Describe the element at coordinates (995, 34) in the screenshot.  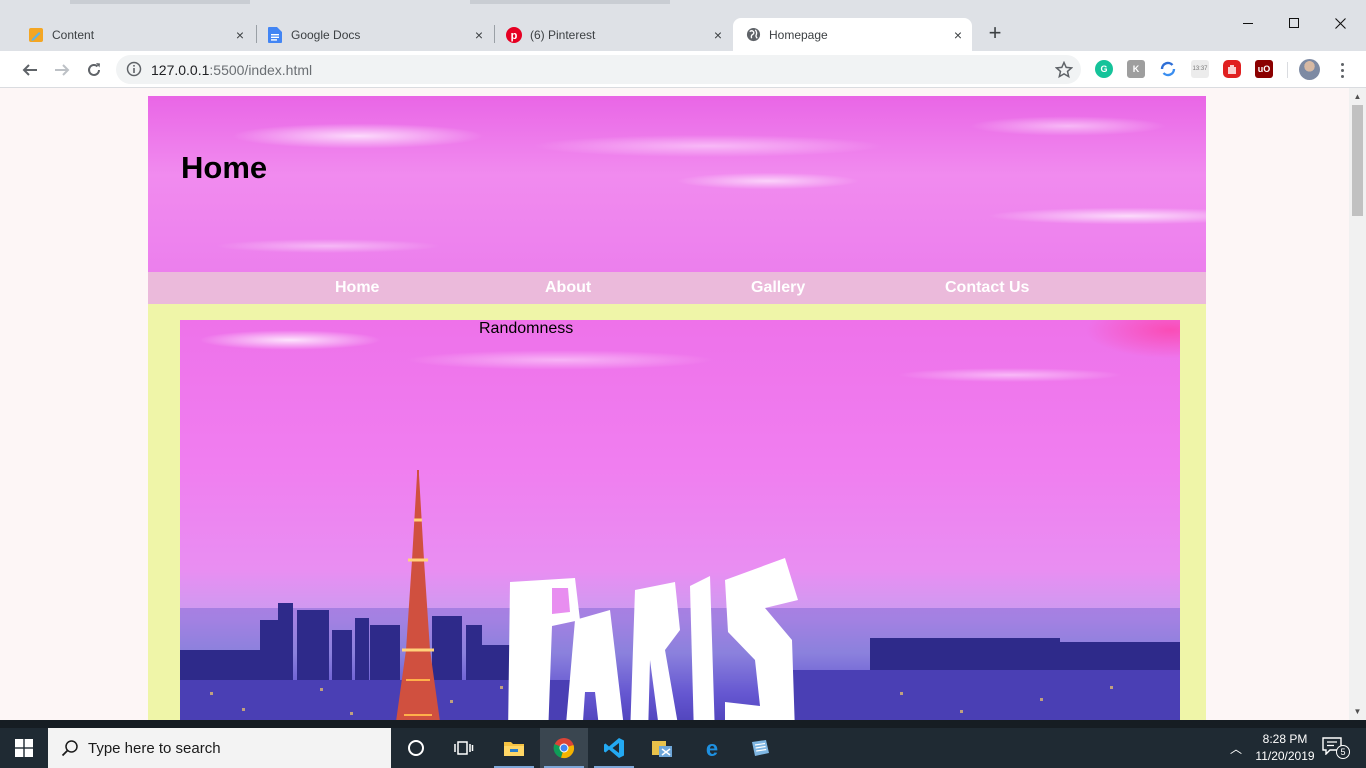
I see `new-tab-button: +` at that location.